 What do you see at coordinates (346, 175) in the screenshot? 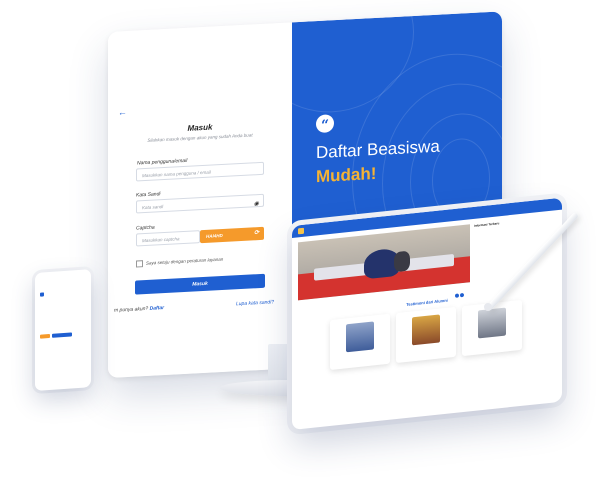
I see `hero-title-accent: Mudah!` at bounding box center [346, 175].